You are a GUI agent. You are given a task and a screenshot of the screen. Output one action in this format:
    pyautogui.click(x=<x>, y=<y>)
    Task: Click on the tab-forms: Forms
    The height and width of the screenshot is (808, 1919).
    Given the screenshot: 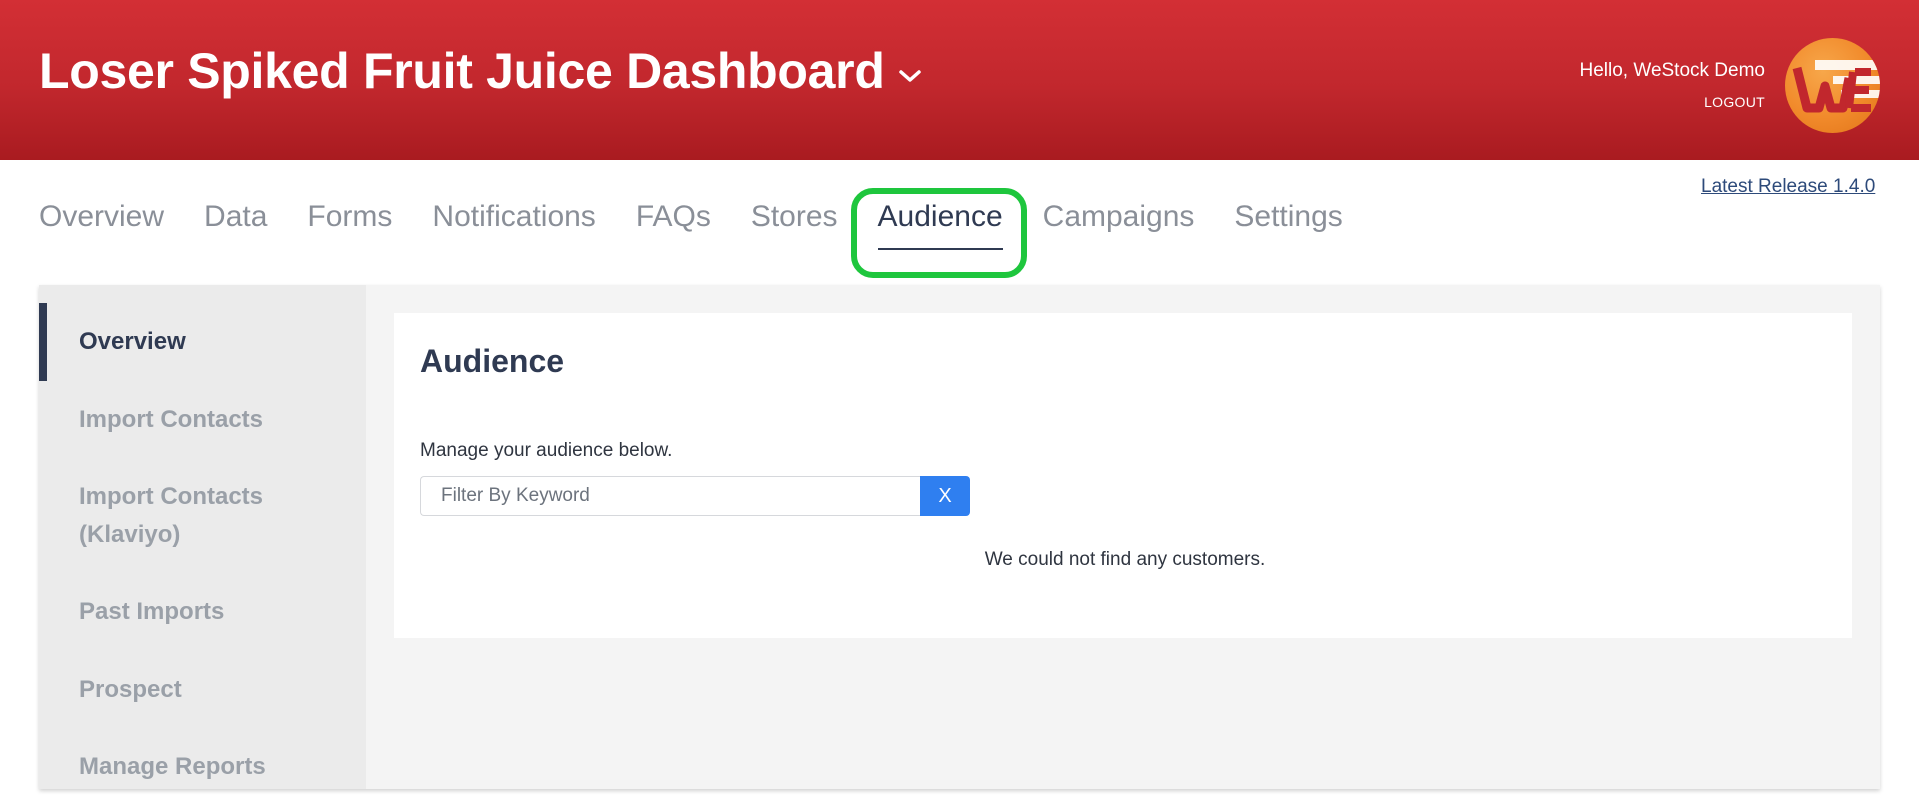 What is the action you would take?
    pyautogui.click(x=349, y=225)
    